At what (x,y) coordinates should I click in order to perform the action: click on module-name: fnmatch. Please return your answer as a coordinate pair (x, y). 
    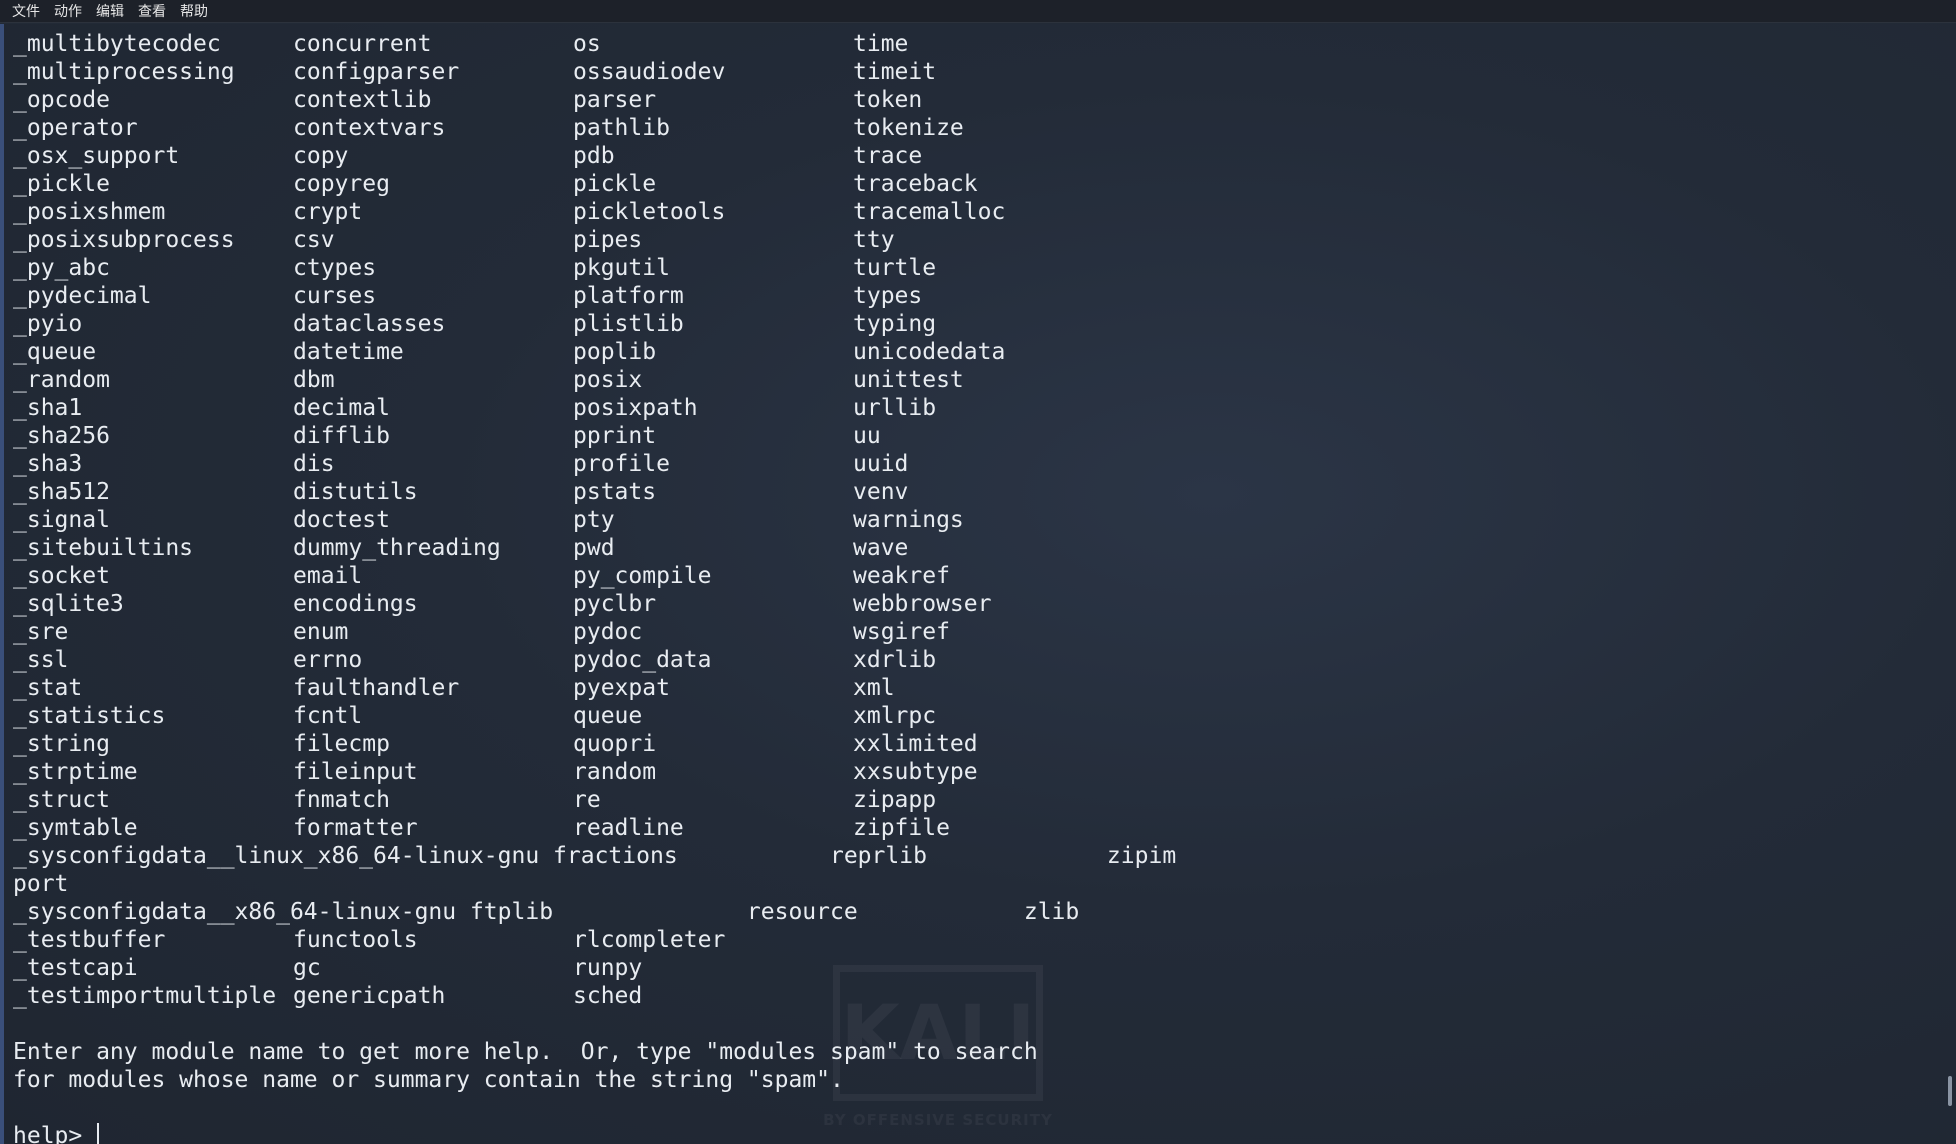
    Looking at the image, I should click on (341, 800).